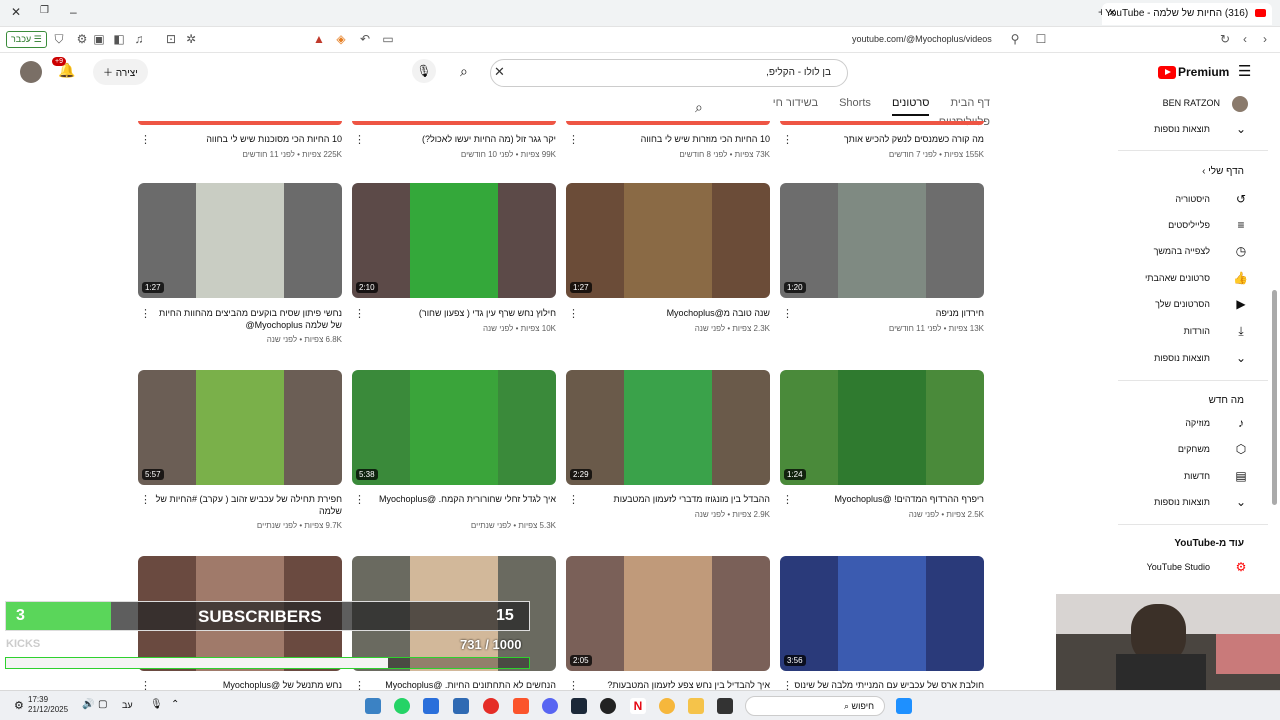 The height and width of the screenshot is (720, 1280). Describe the element at coordinates (1184, 279) in the screenshot. I see `guide-item-liked: 👍 סרטונים שאהבתי` at that location.